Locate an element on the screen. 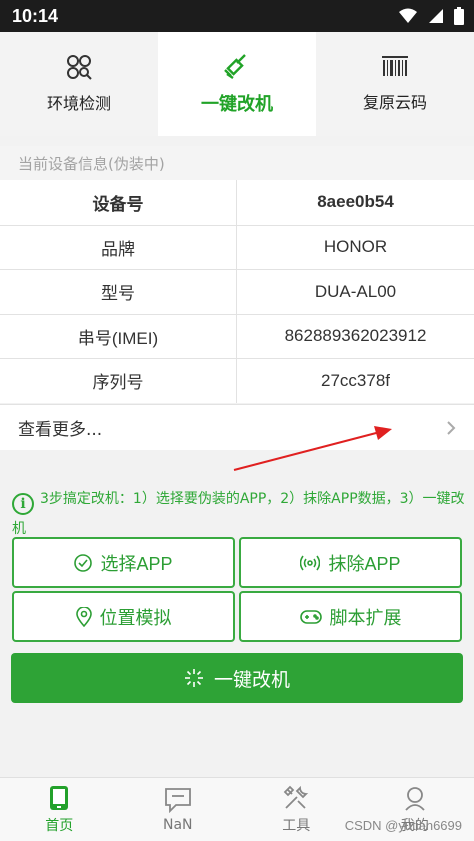  one-key-change-button: 一键改机 is located at coordinates (237, 678).